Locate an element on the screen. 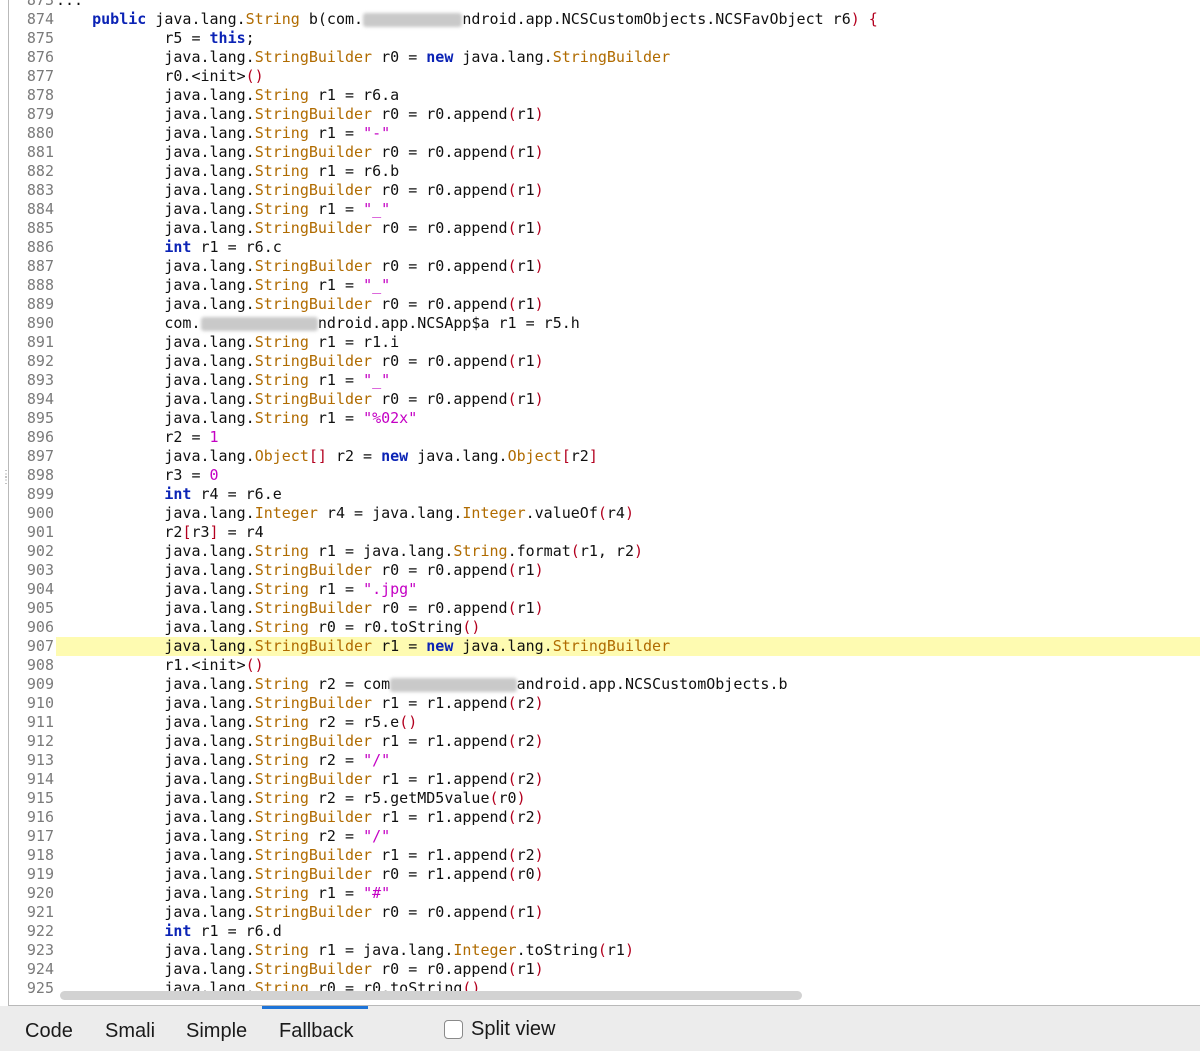 The height and width of the screenshot is (1056, 1200). code-line: java.lang.String r1 = "%02x" is located at coordinates (628, 418).